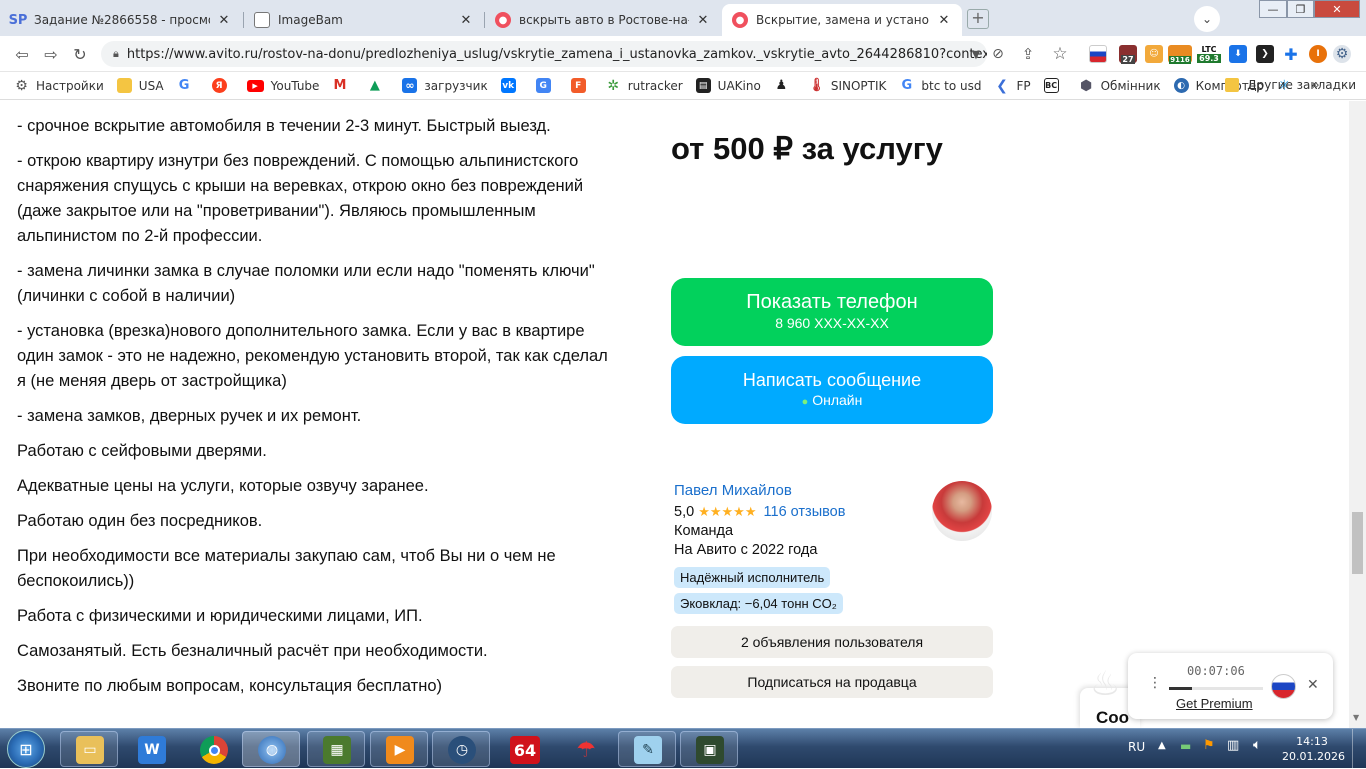  I want to click on taskbar-umbrella: ☂, so click(585, 749).